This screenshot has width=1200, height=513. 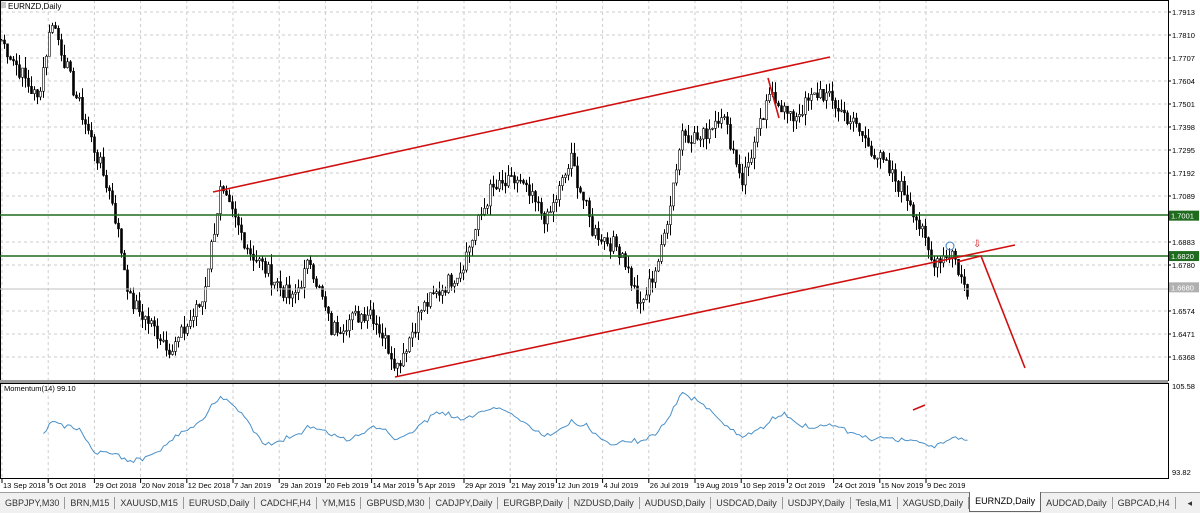 What do you see at coordinates (149, 503) in the screenshot?
I see `tab-xauusd-m15: XAUUSD,M15` at bounding box center [149, 503].